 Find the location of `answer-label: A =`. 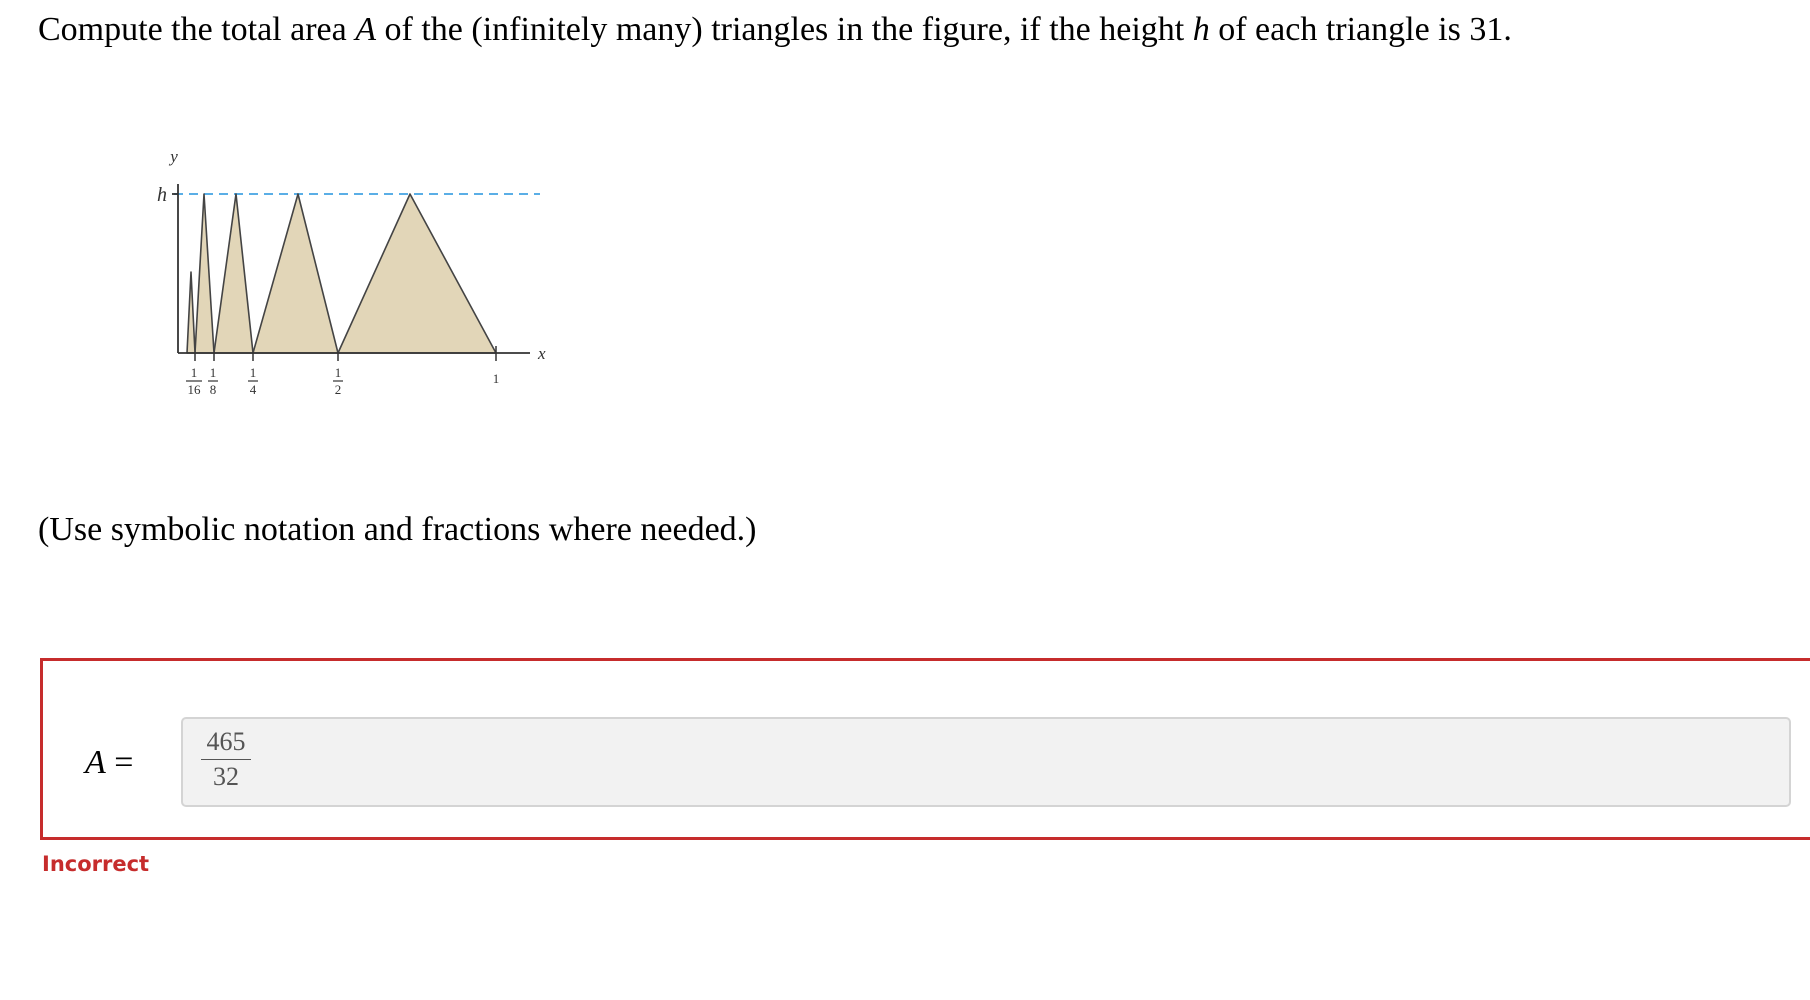

answer-label: A = is located at coordinates (109, 763).